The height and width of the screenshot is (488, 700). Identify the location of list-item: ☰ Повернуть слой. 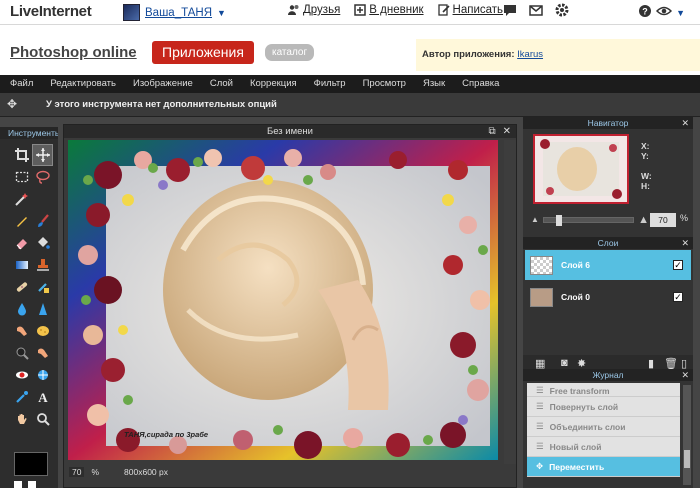
(603, 407).